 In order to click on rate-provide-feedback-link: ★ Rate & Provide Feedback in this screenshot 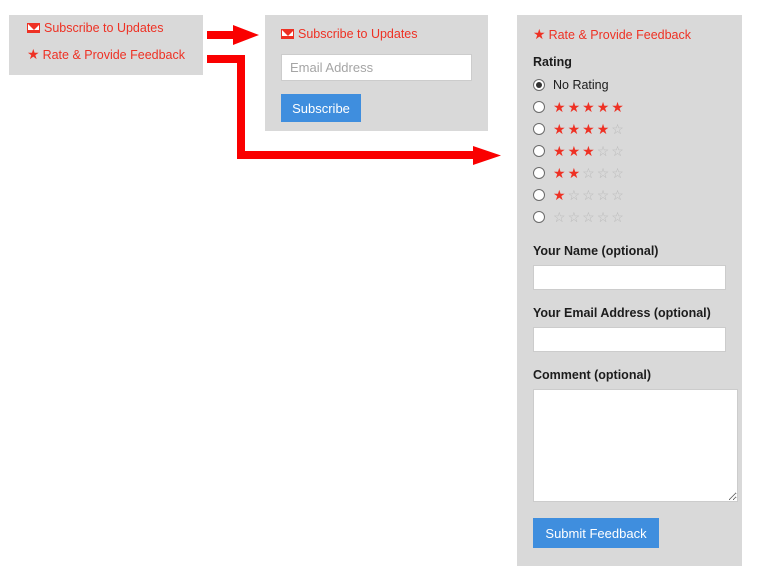, I will do `click(115, 55)`.